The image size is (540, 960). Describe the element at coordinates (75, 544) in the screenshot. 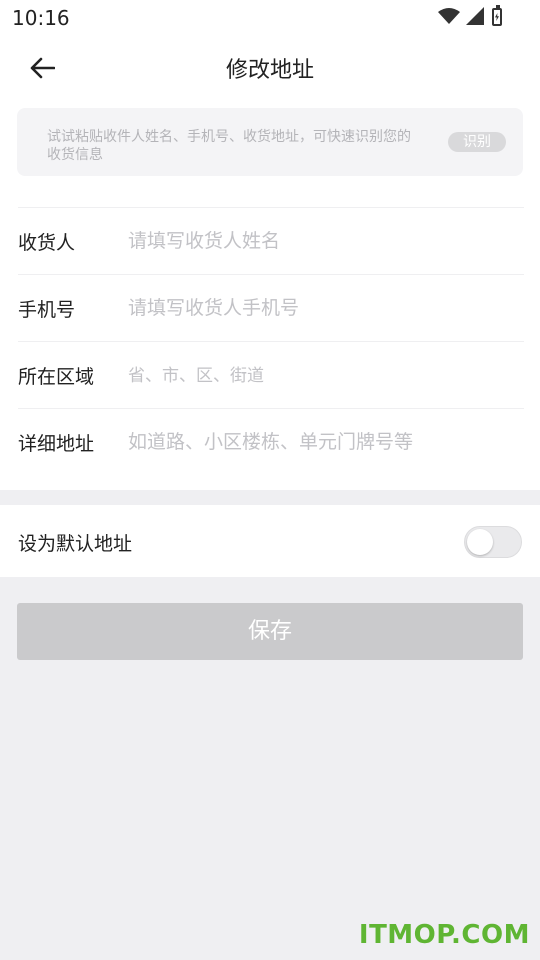

I see `default-address-label: 设为默认地址` at that location.